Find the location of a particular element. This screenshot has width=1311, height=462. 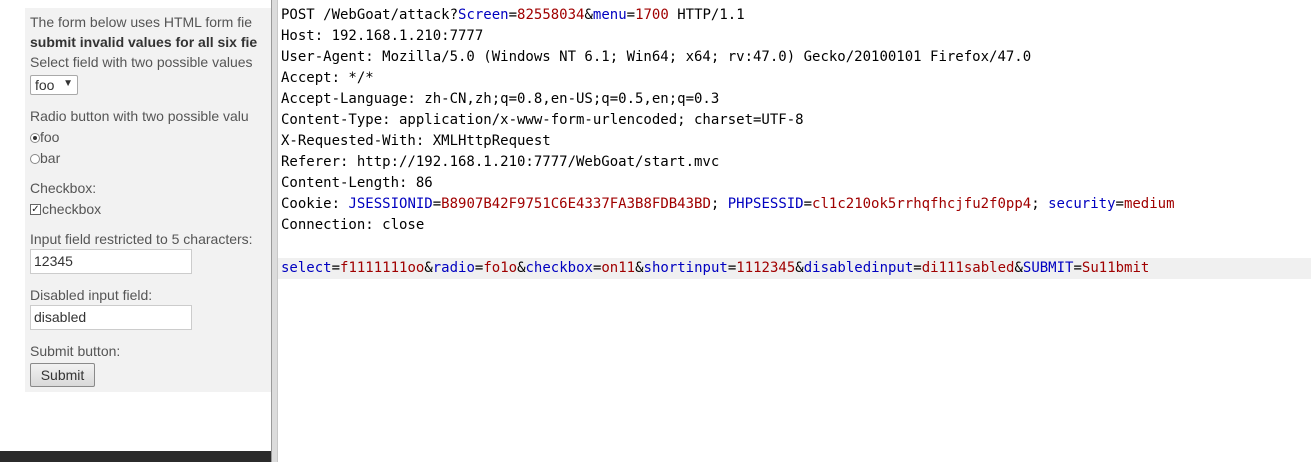

disabled-input-label: Disabled input field: is located at coordinates (91, 295).